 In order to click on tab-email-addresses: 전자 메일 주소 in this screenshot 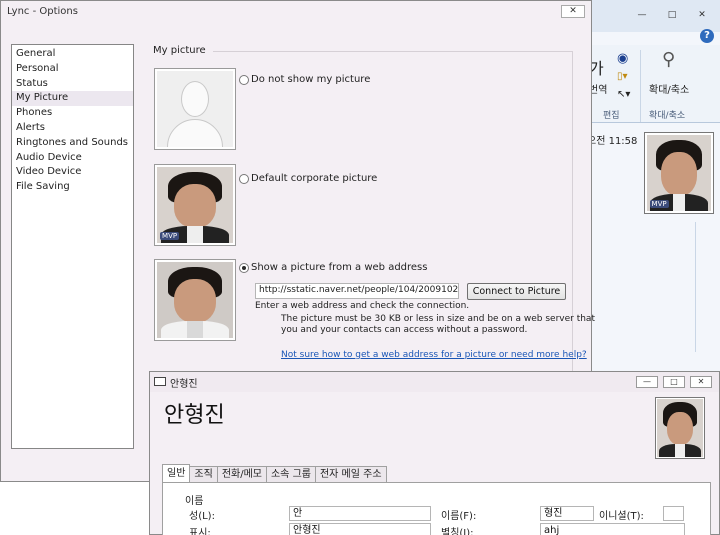, I will do `click(350, 474)`.